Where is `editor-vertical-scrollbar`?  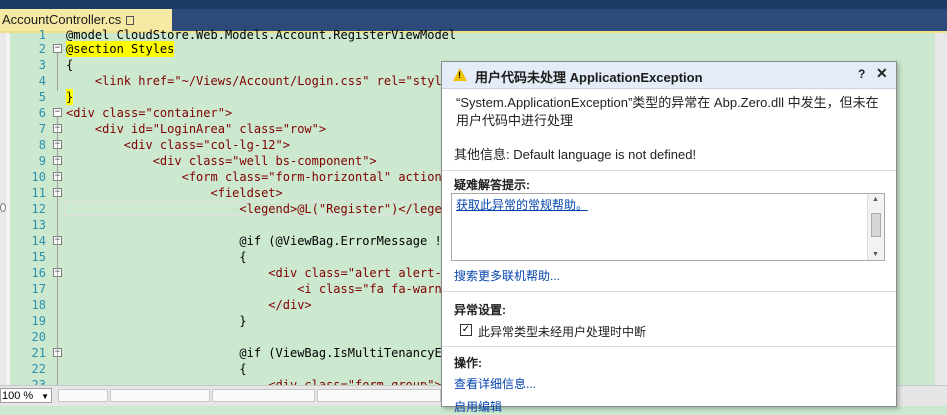 editor-vertical-scrollbar is located at coordinates (941, 209).